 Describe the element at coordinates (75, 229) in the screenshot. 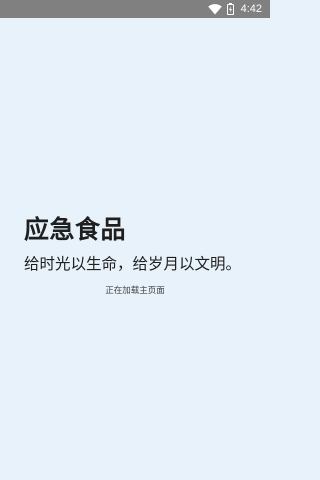

I see `app-title: 应急食品` at that location.